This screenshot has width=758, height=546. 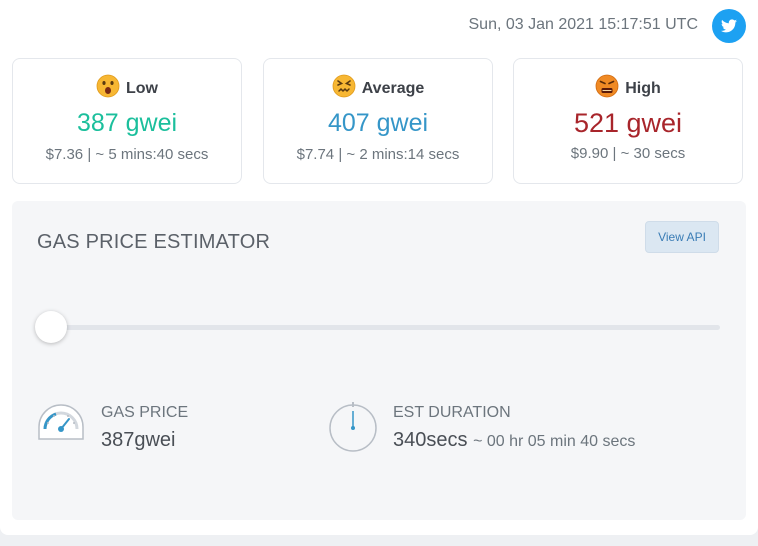 I want to click on tier-price-average: 407 gwei, so click(x=378, y=123).